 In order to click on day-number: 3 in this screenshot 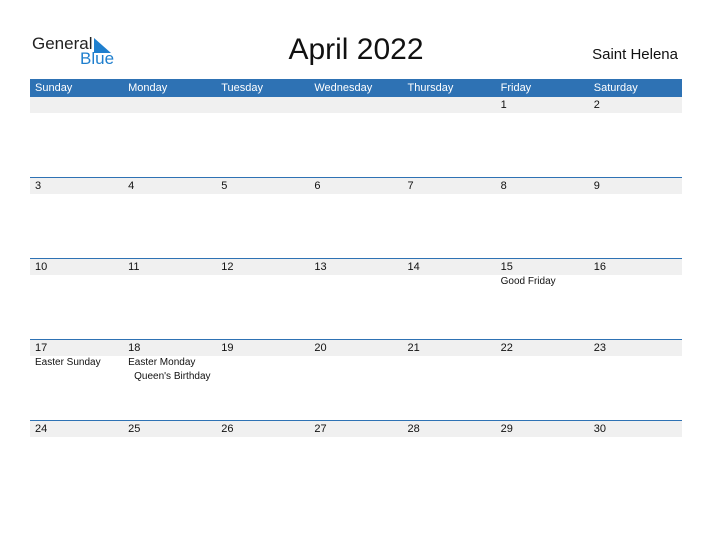, I will do `click(38, 186)`.